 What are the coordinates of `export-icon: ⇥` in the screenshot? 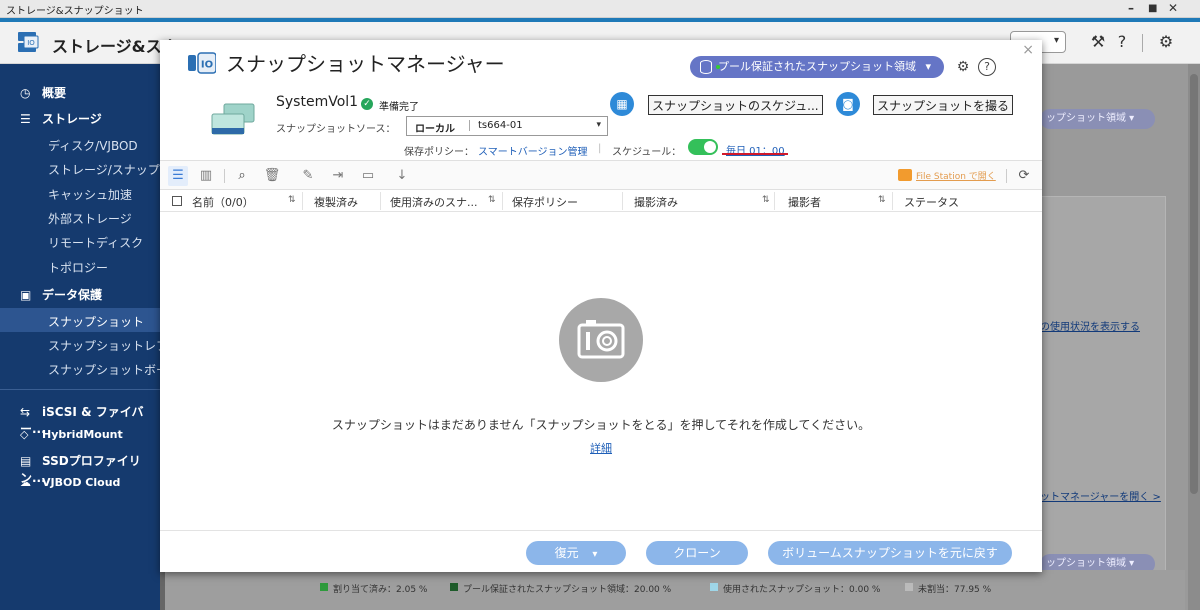 It's located at (338, 176).